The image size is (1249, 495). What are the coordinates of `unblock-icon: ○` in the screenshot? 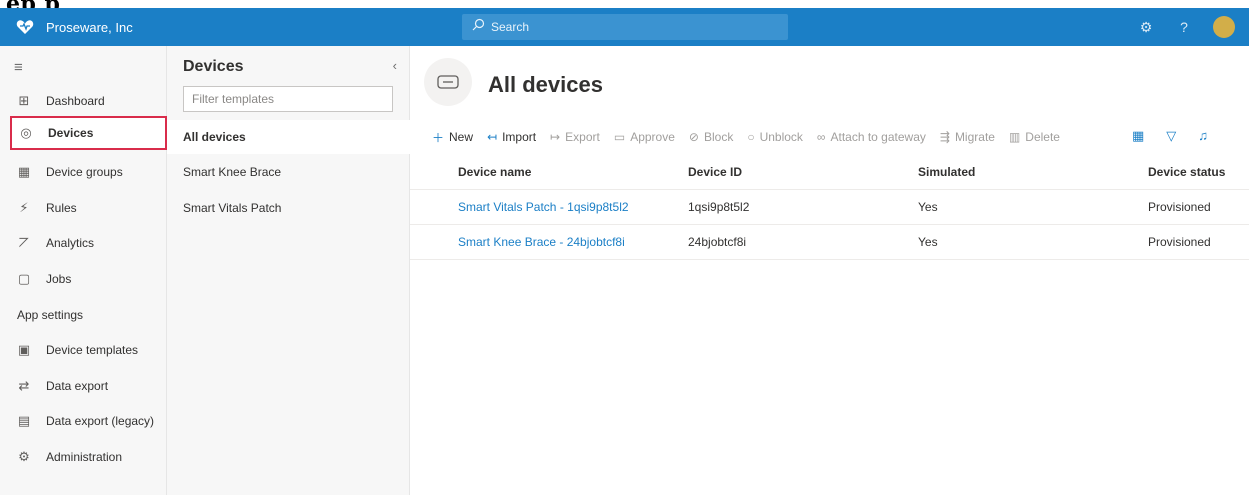 It's located at (751, 137).